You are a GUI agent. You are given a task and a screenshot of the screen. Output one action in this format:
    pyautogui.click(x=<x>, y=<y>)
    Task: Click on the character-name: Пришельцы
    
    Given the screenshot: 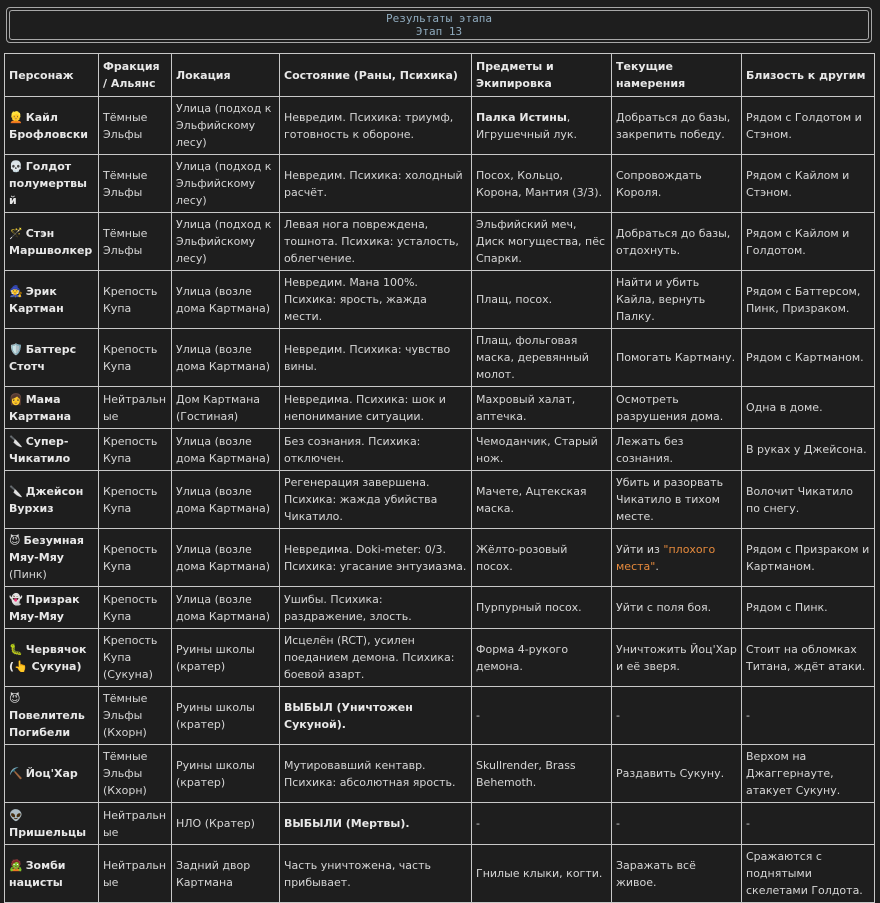 What is the action you would take?
    pyautogui.click(x=48, y=832)
    